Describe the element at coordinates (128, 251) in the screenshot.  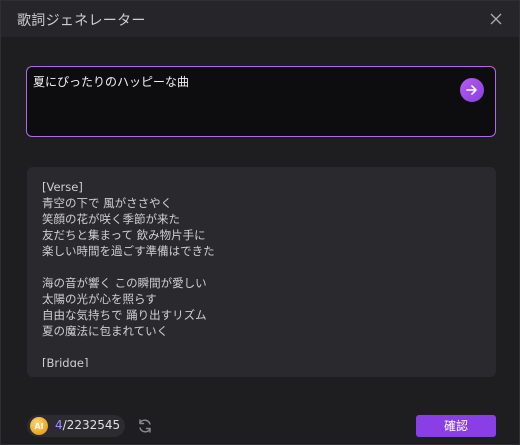
I see `lyric-line: 楽しい時間を過ごす準備はできた` at that location.